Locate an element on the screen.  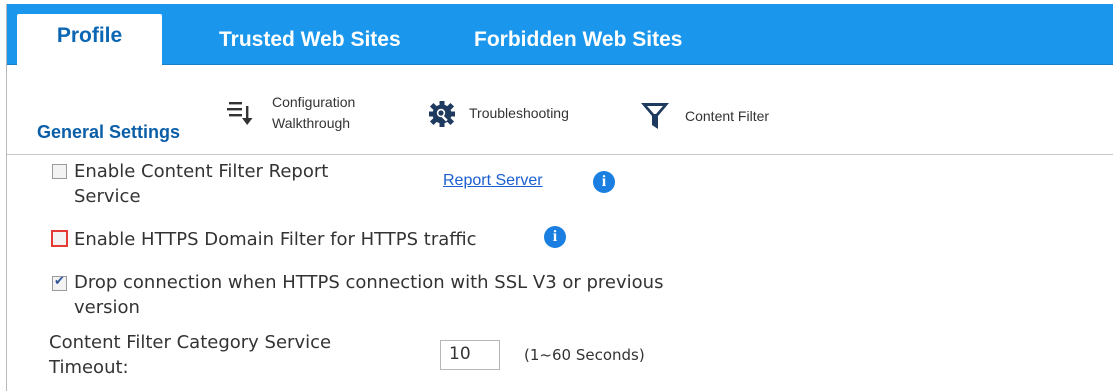
drop-connection-label-line2: version is located at coordinates (107, 307).